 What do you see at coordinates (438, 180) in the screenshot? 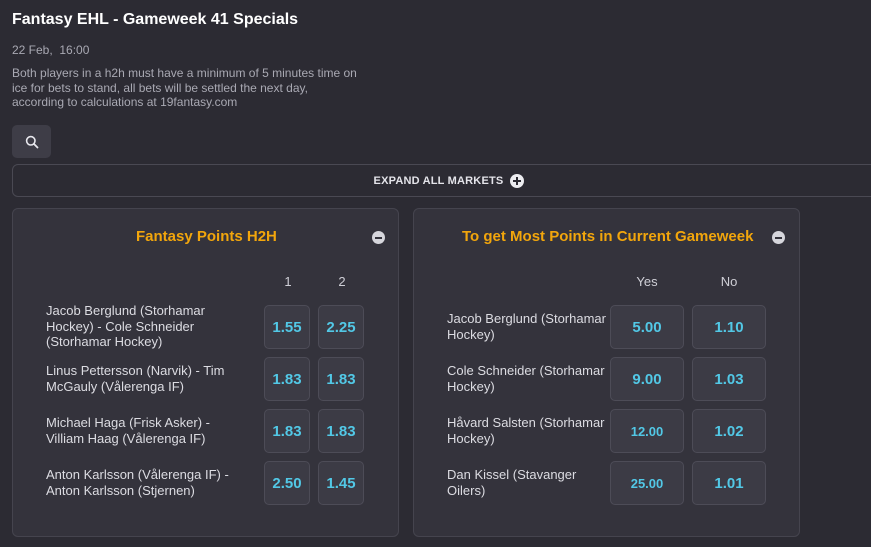
I see `expand-all-label: EXPAND ALL MARKETS` at bounding box center [438, 180].